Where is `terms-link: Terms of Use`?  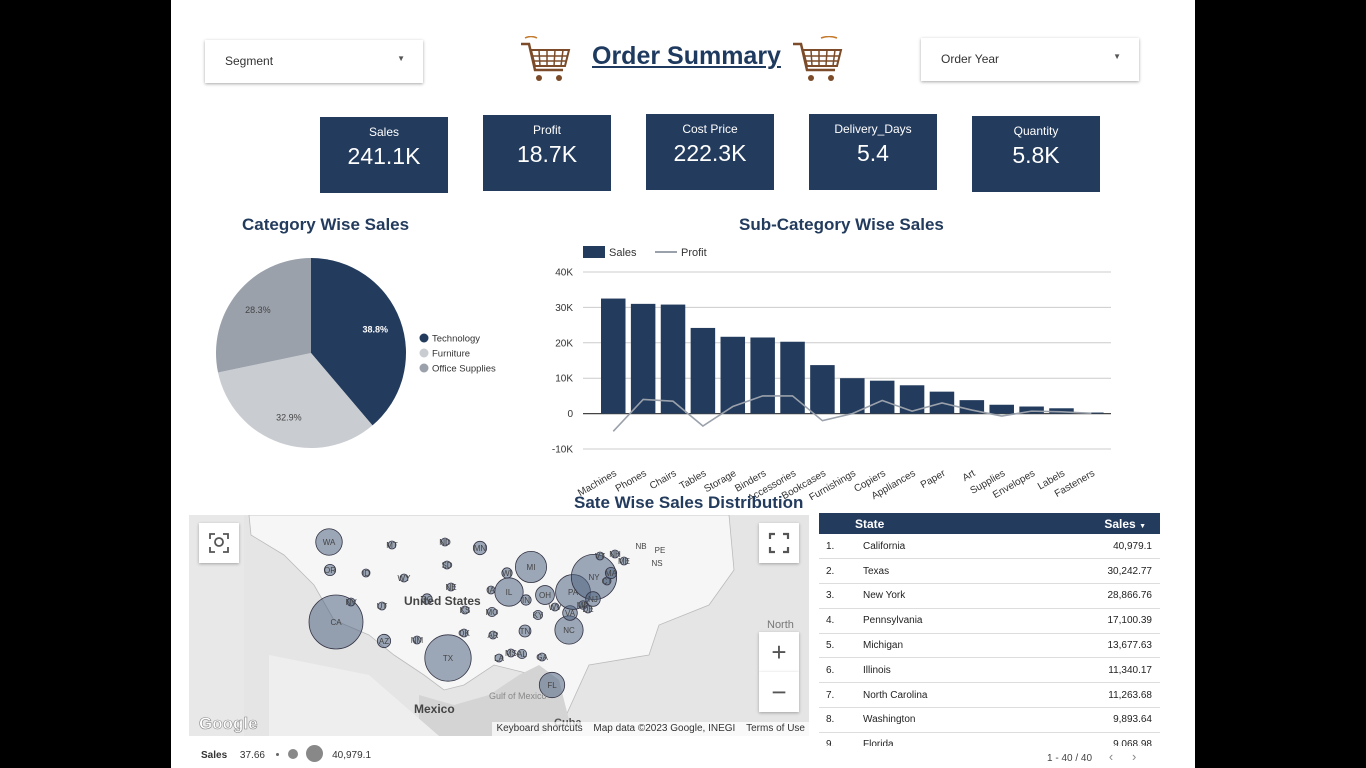 terms-link: Terms of Use is located at coordinates (775, 728).